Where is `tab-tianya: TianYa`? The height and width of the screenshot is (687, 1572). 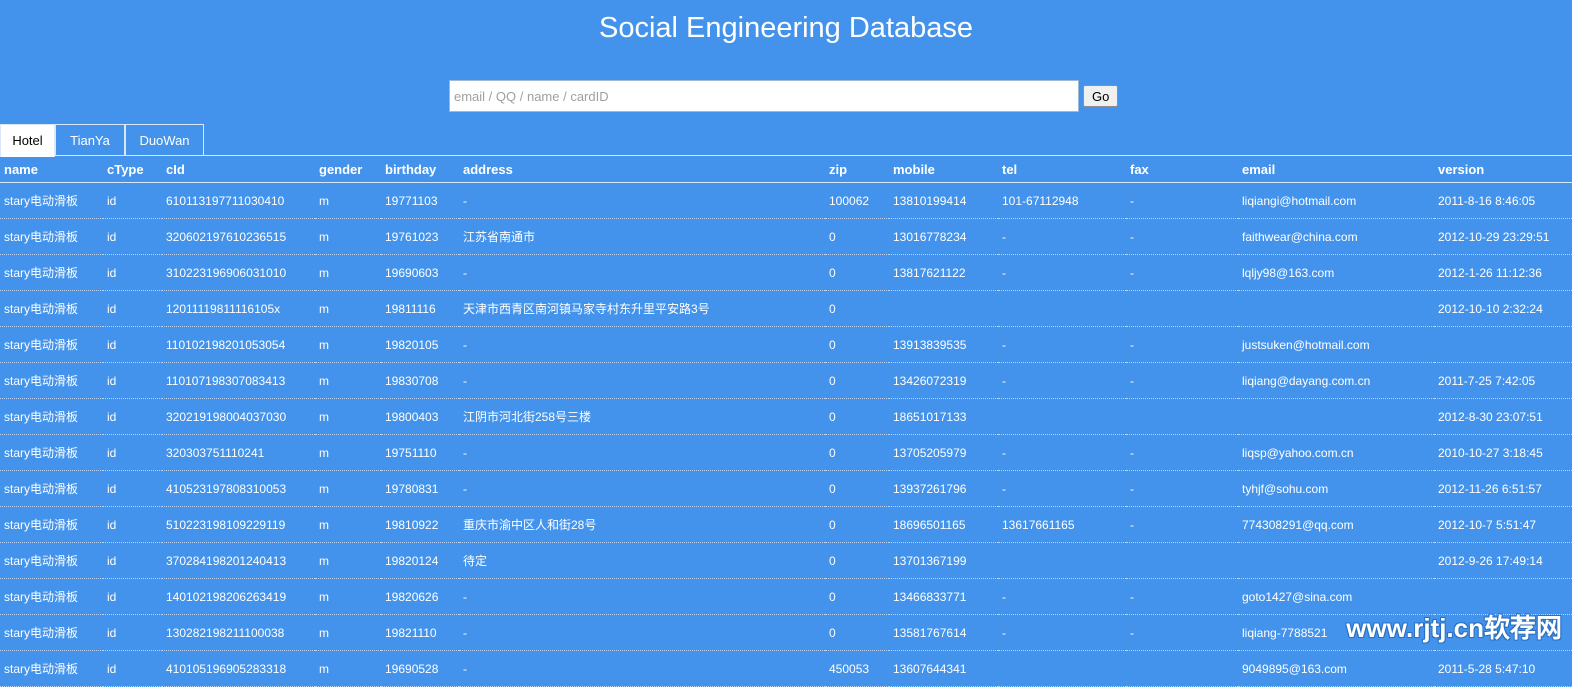
tab-tianya: TianYa is located at coordinates (90, 140).